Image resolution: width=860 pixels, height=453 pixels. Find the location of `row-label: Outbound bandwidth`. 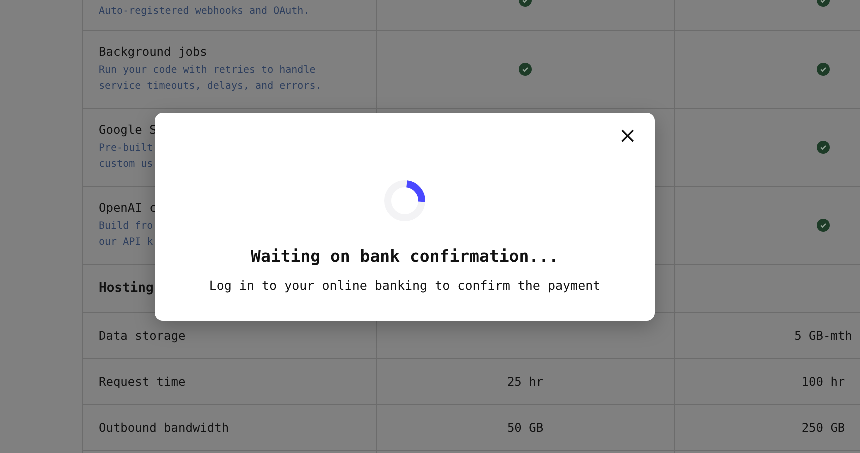

row-label: Outbound bandwidth is located at coordinates (164, 427).